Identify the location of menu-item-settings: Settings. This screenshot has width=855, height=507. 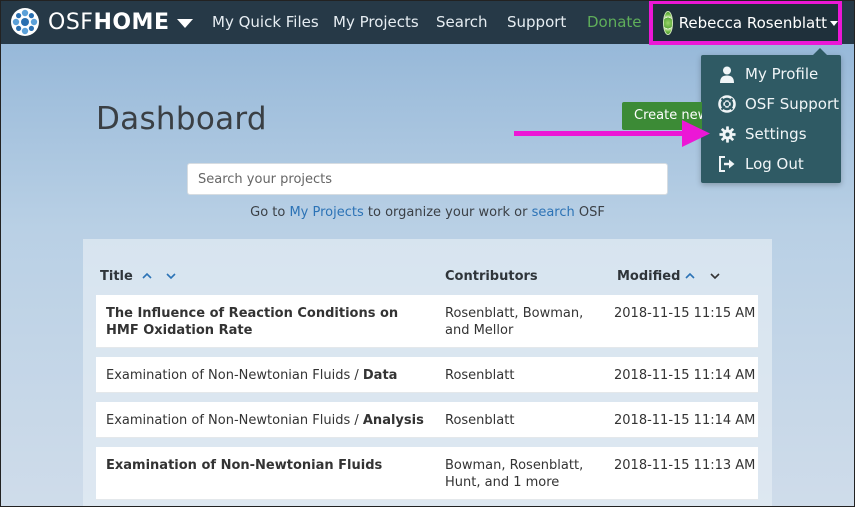
(754, 134).